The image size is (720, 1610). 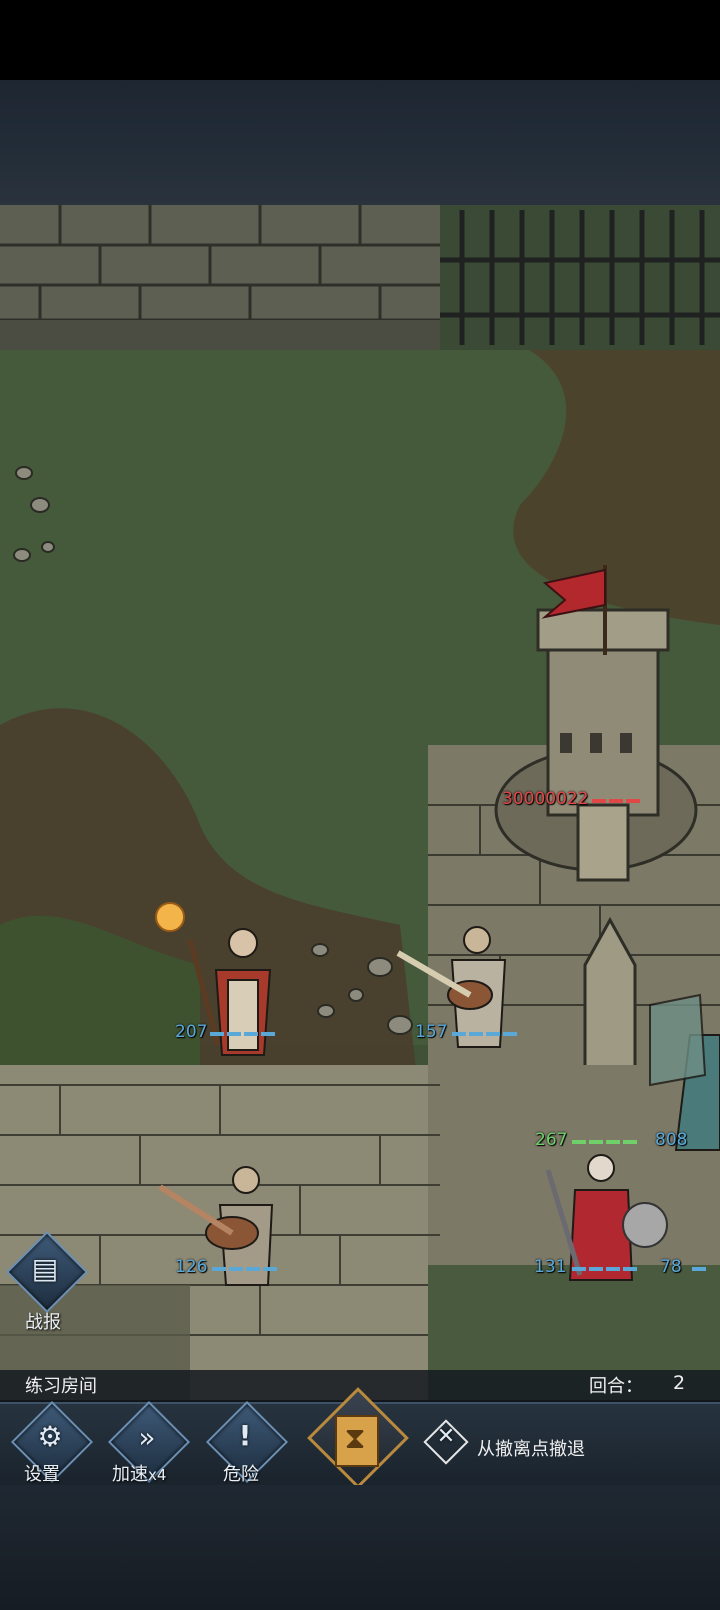 What do you see at coordinates (551, 1140) in the screenshot?
I see `obelisk-hp: 267` at bounding box center [551, 1140].